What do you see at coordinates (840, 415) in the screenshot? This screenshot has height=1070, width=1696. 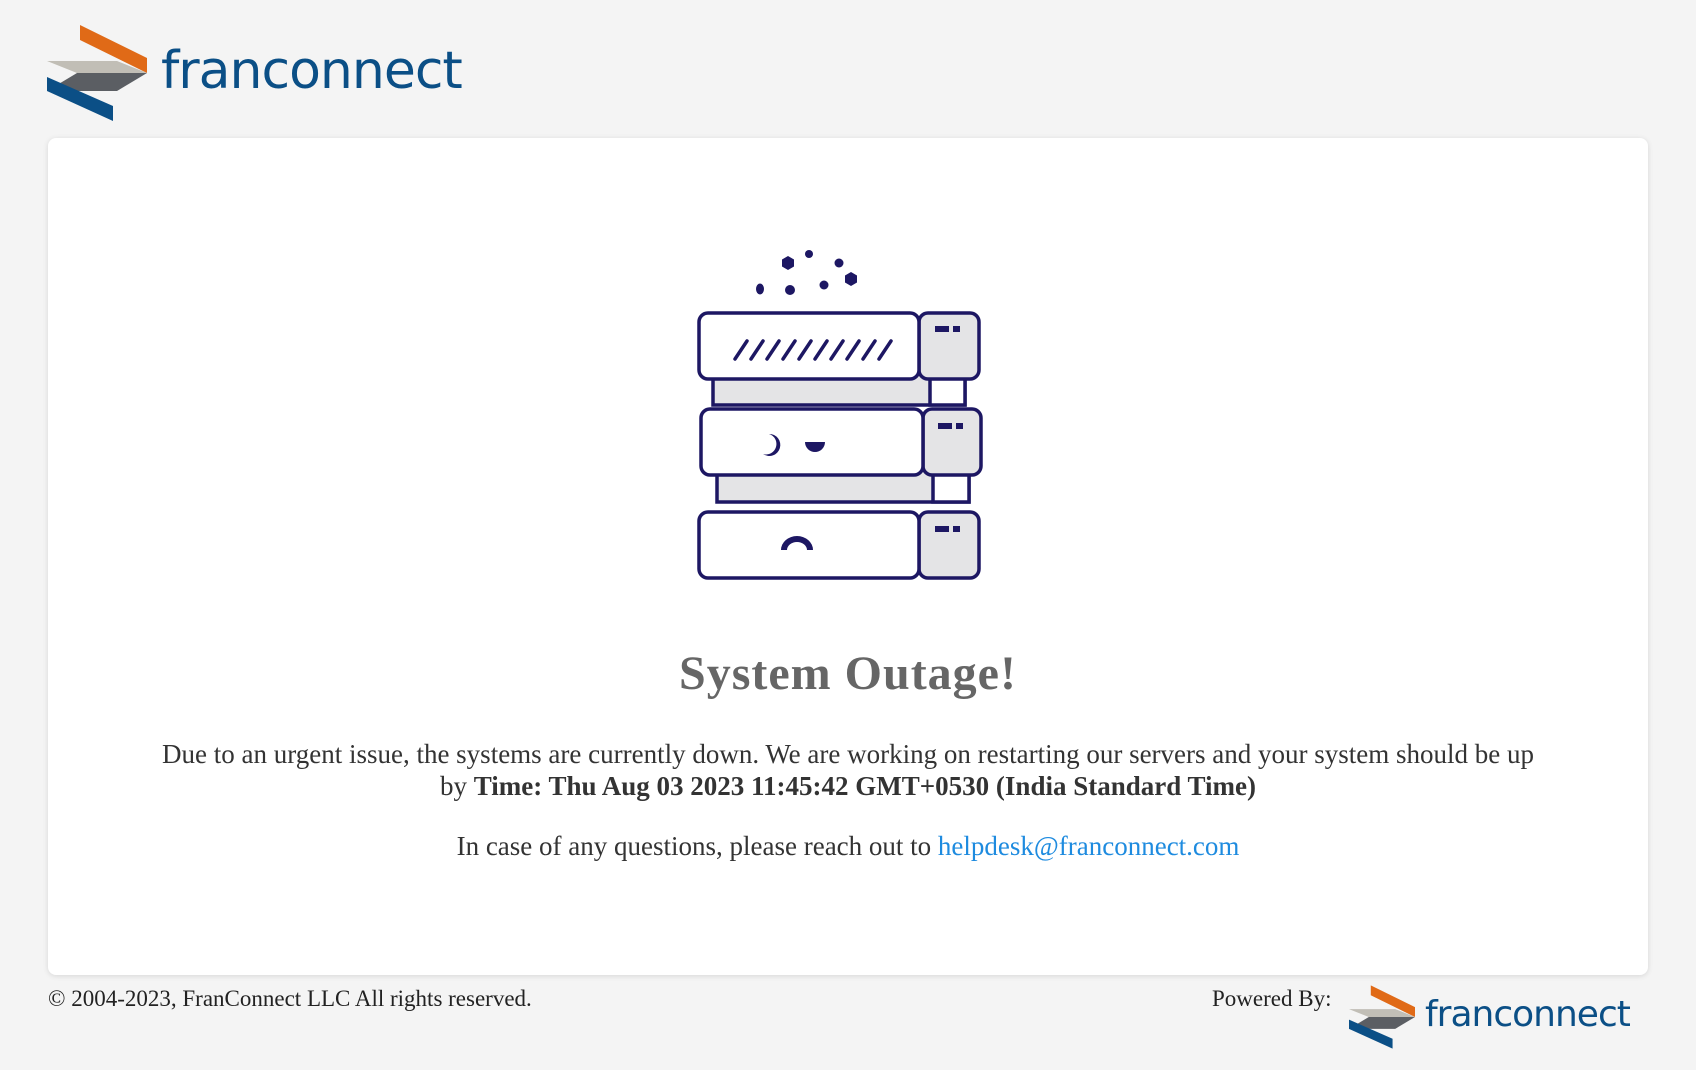 I see `server-outage-illustration` at bounding box center [840, 415].